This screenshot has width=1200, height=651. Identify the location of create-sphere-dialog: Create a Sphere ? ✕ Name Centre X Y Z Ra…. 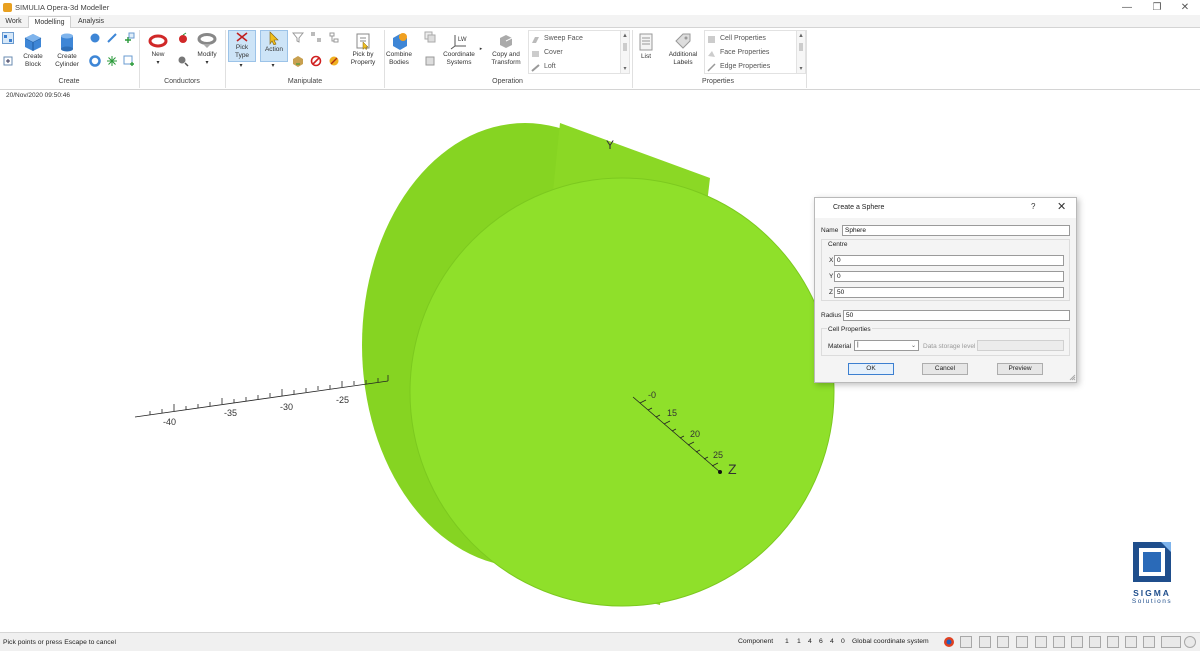
(945, 290).